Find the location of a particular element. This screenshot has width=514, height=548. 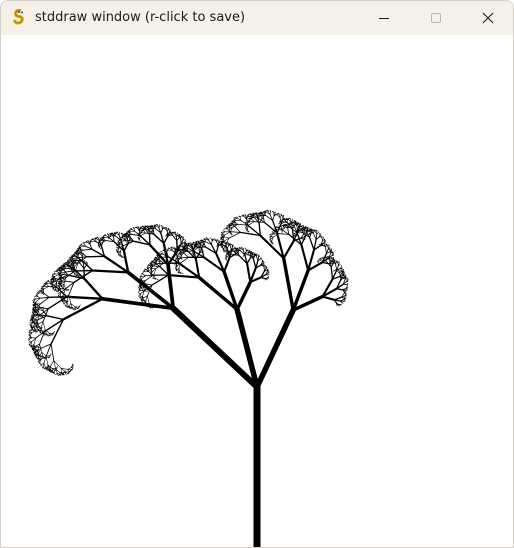

title-bar: stddraw window (r-click to save) is located at coordinates (257, 18).